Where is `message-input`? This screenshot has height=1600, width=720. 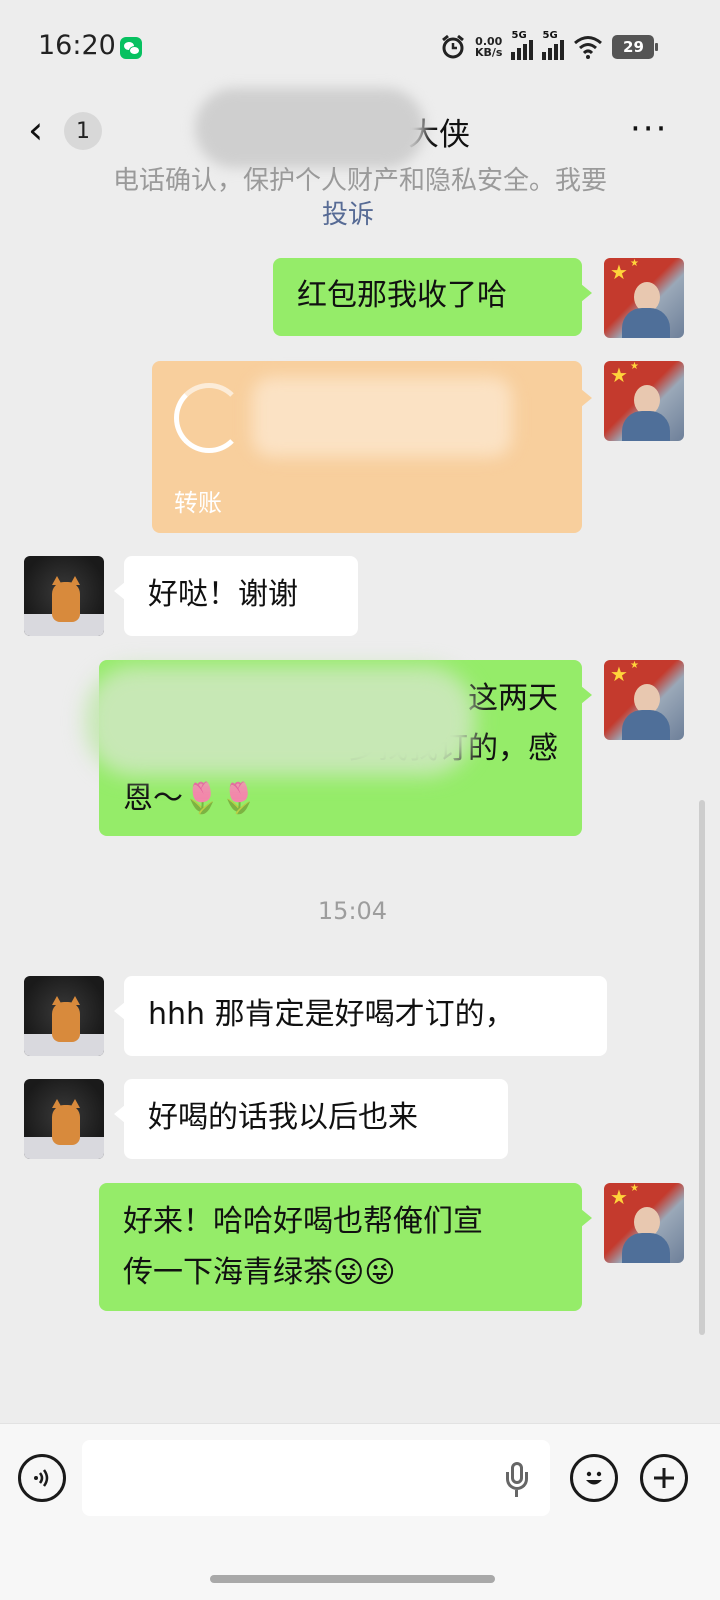 message-input is located at coordinates (316, 1478).